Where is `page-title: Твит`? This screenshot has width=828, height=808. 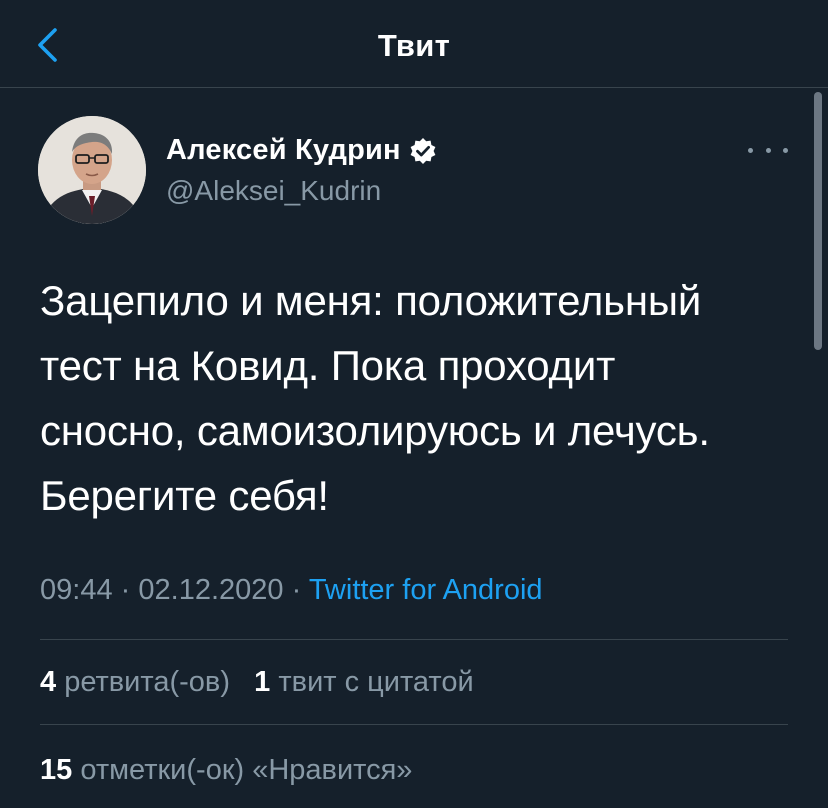 page-title: Твит is located at coordinates (414, 45).